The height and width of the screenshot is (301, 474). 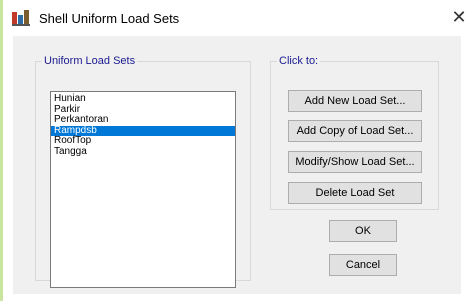 What do you see at coordinates (1, 150) in the screenshot?
I see `window-edge-accent` at bounding box center [1, 150].